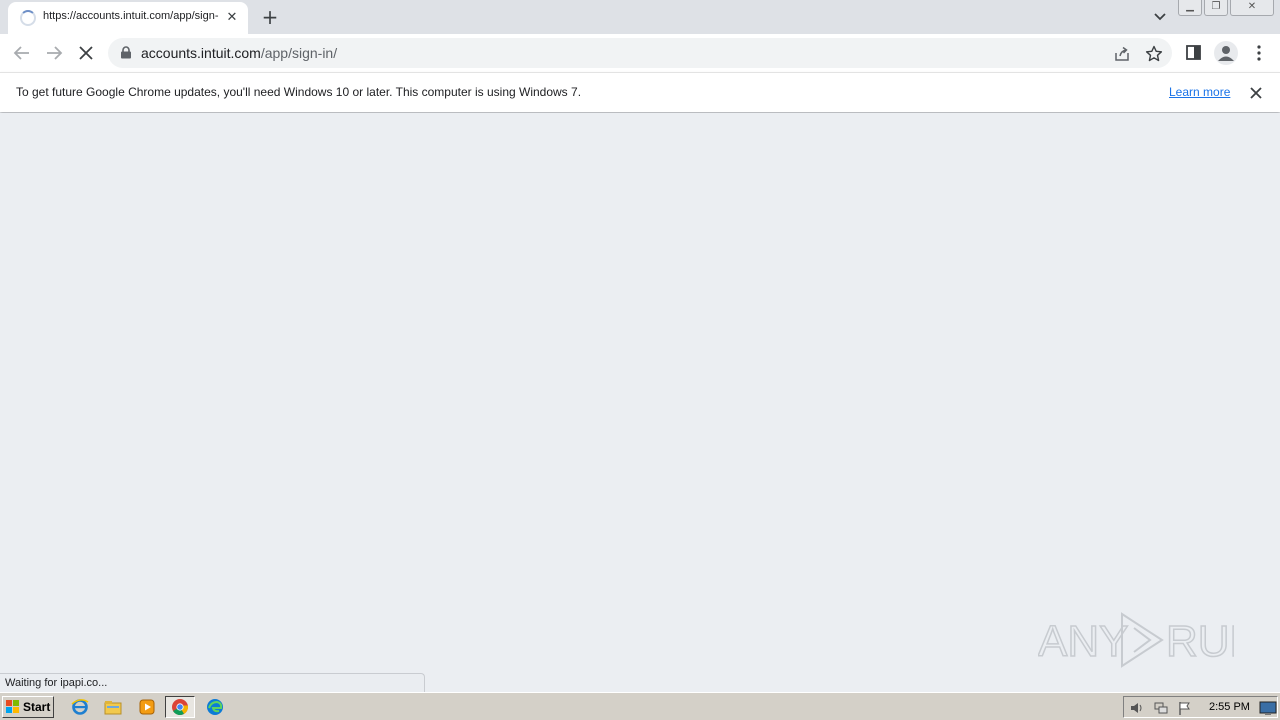 The height and width of the screenshot is (720, 1280). Describe the element at coordinates (270, 17) in the screenshot. I see `new-tab-button: +` at that location.